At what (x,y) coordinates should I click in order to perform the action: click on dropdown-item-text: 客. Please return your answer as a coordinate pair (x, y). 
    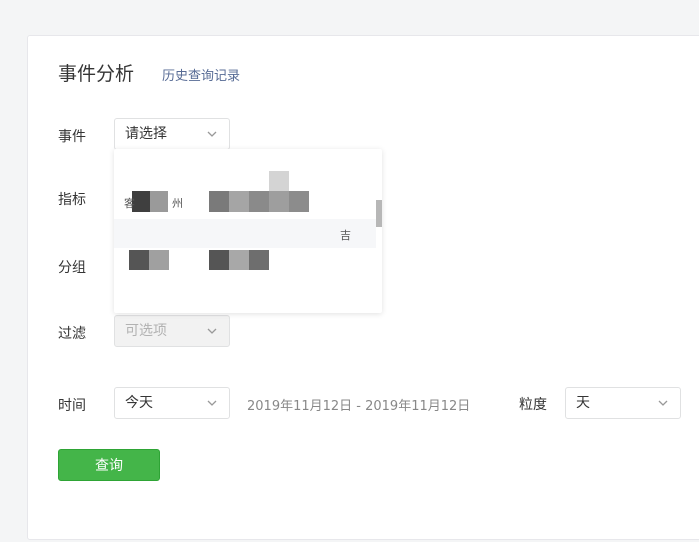
    Looking at the image, I should click on (129, 203).